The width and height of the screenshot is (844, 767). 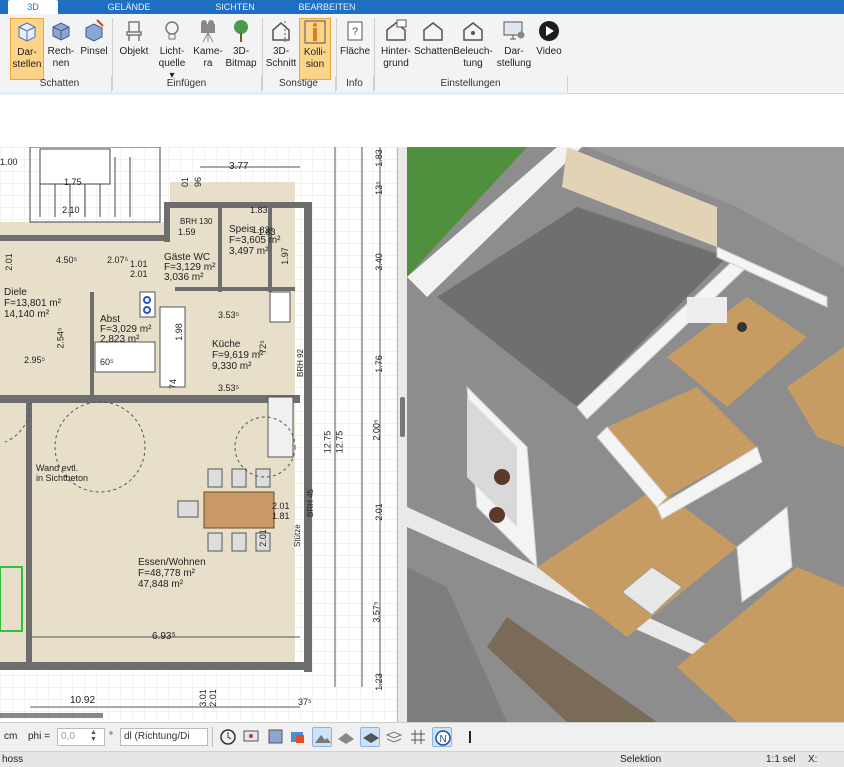 What do you see at coordinates (281, 516) in the screenshot?
I see `dim-misc-14: 1.81` at bounding box center [281, 516].